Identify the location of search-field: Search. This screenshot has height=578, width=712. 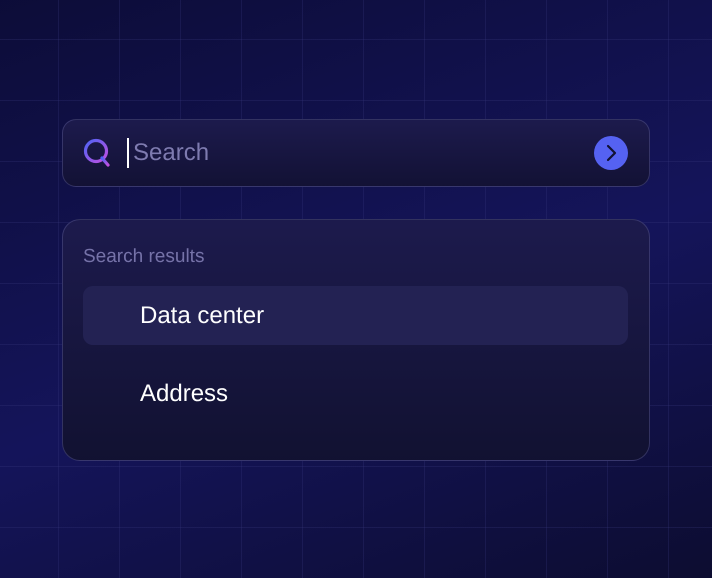
(354, 153).